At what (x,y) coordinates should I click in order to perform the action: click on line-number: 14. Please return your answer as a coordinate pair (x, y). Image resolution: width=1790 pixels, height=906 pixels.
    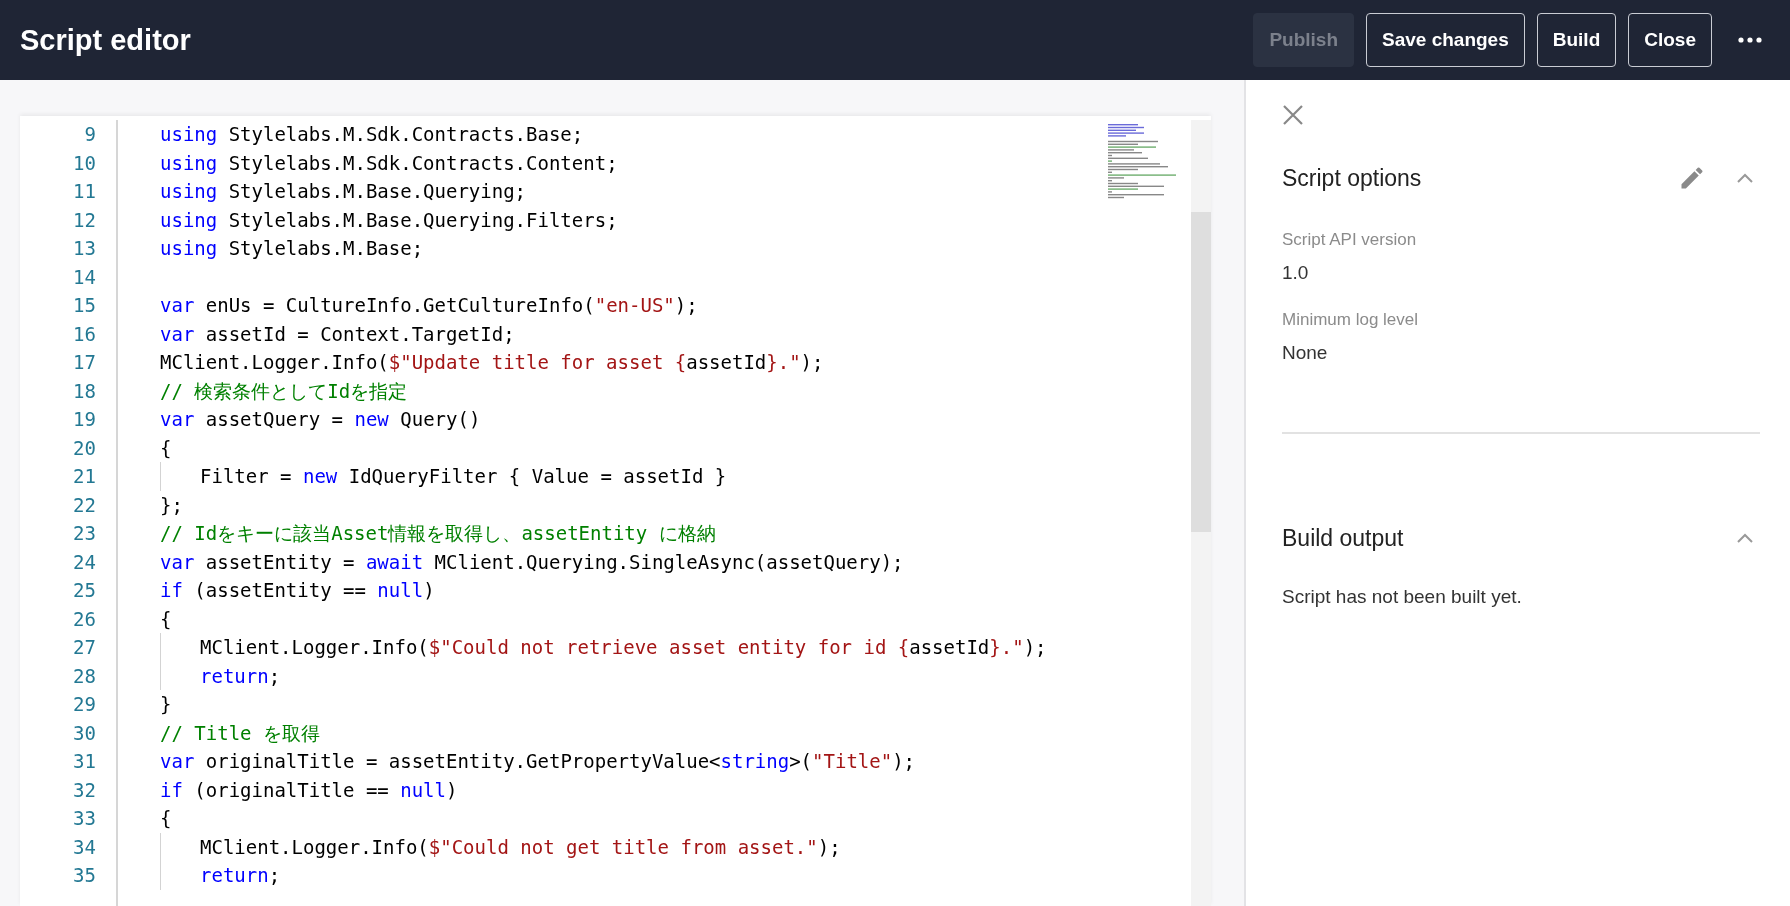
    Looking at the image, I should click on (85, 277).